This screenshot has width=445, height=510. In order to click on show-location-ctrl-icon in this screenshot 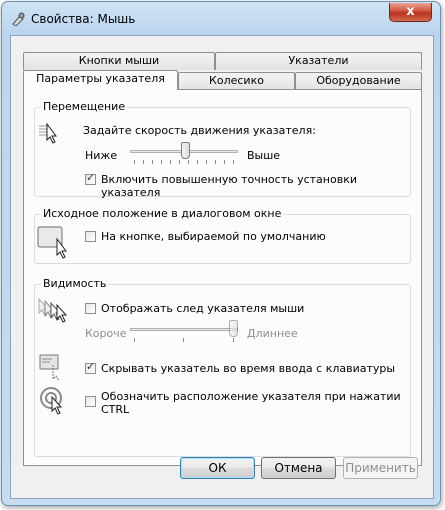, I will do `click(51, 401)`.